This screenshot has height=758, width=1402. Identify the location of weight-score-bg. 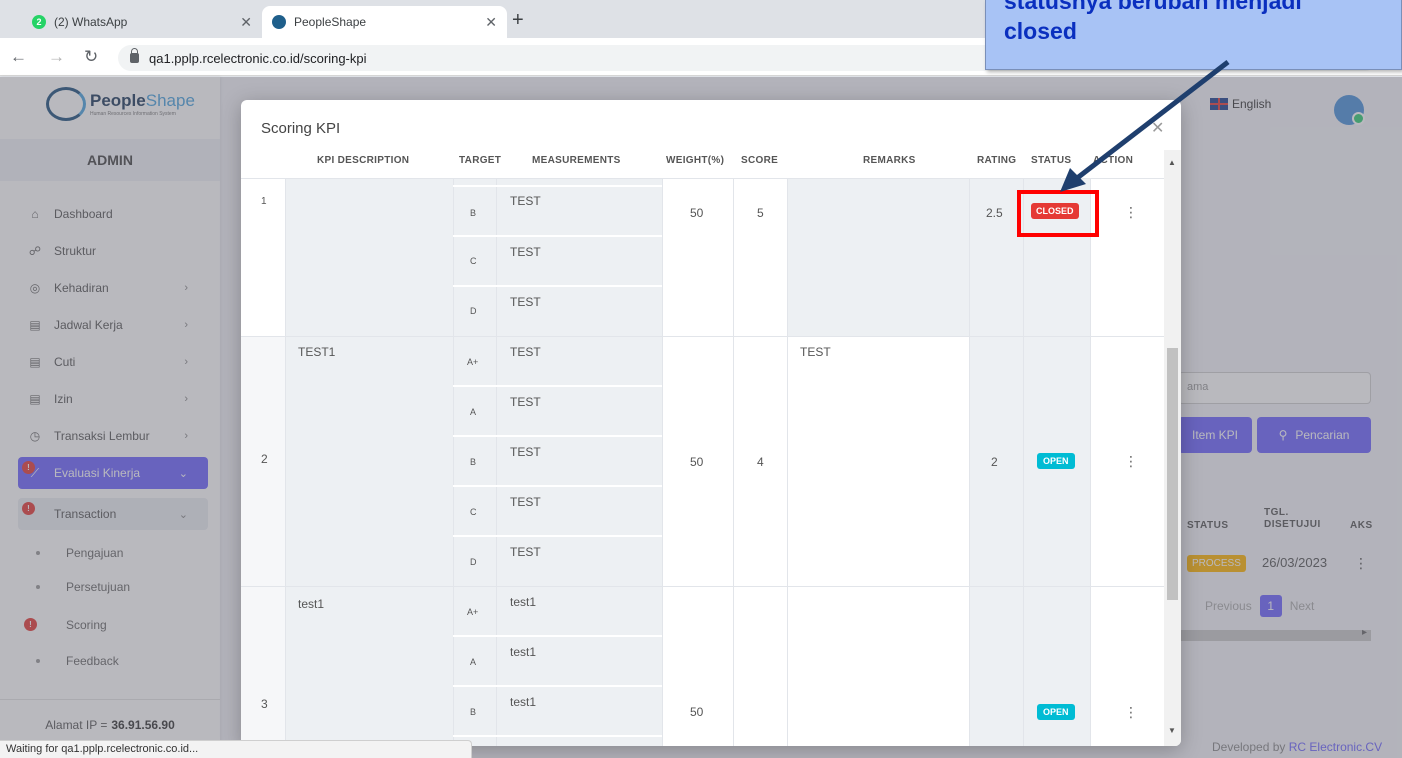
(724, 462).